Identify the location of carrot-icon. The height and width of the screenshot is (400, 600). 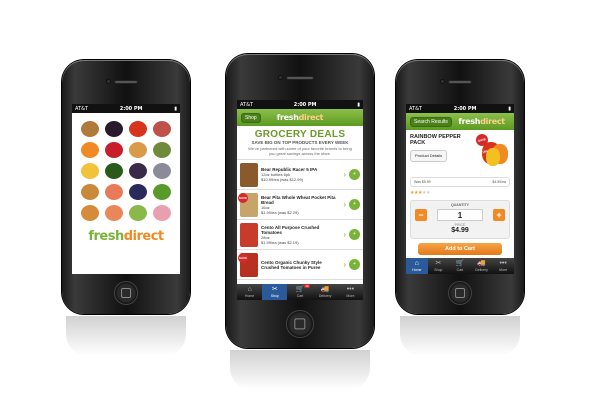
(90, 150).